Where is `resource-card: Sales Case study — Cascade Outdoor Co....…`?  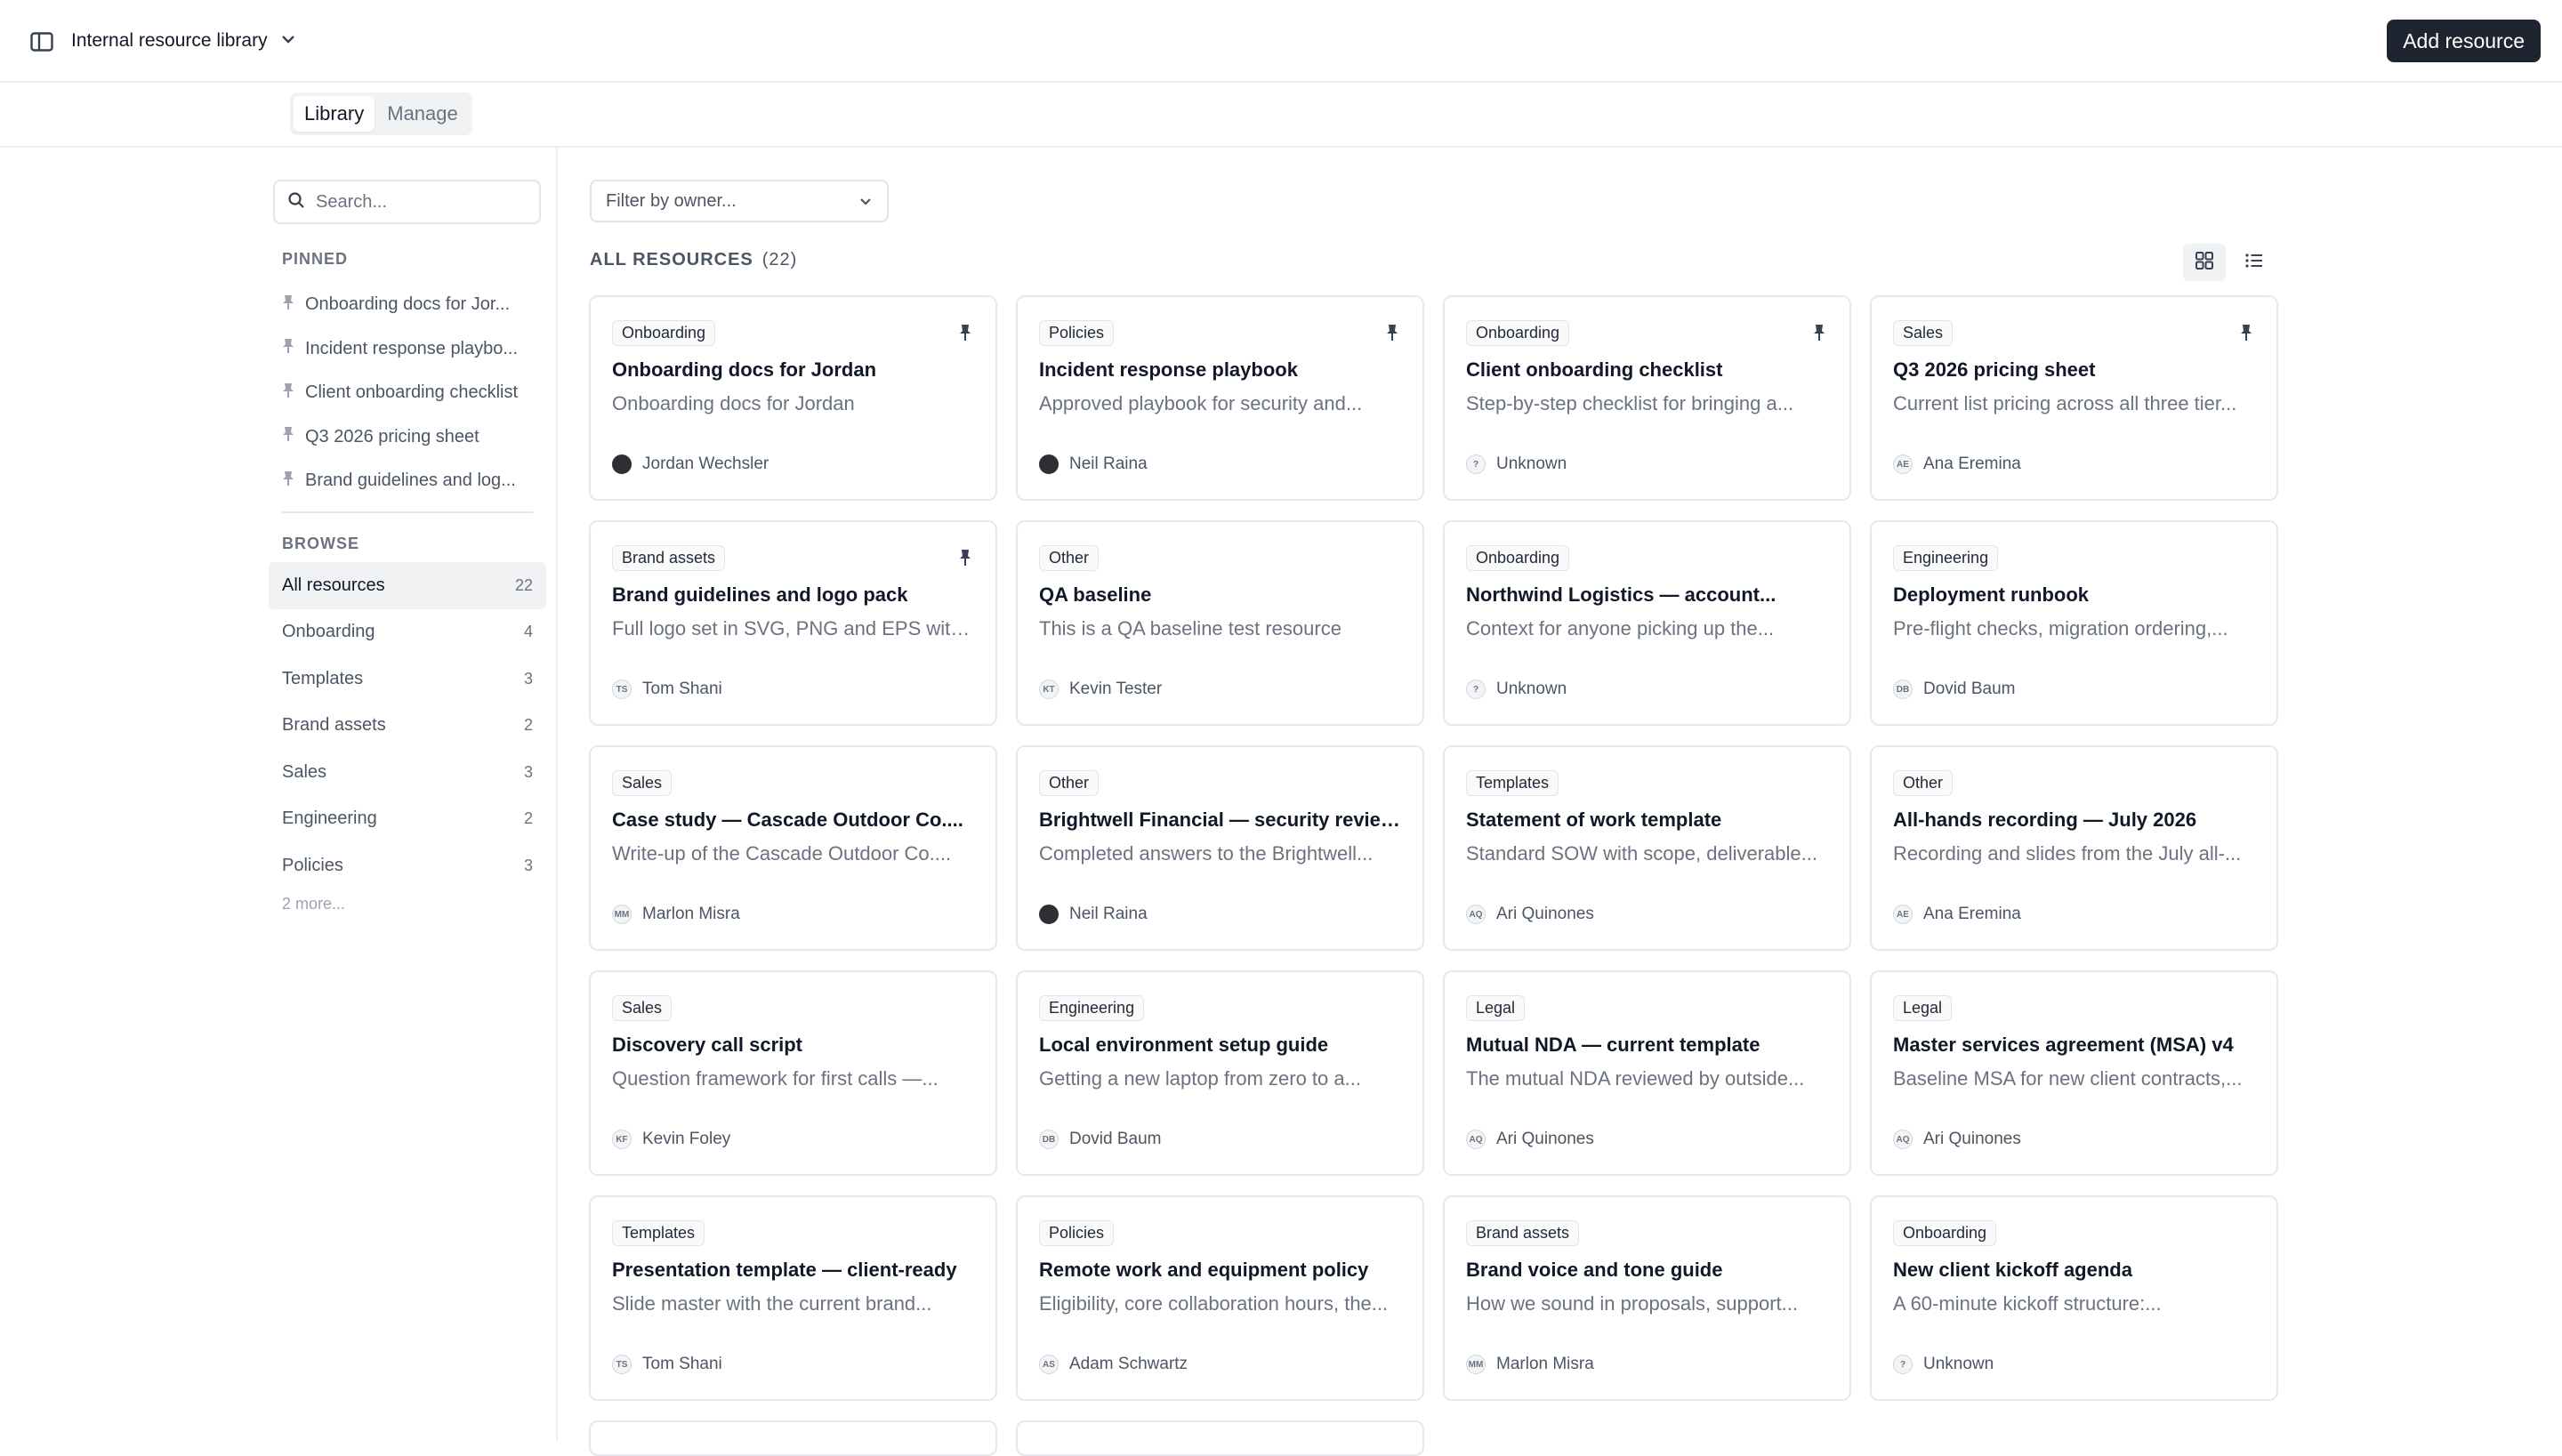
resource-card: Sales Case study — Cascade Outdoor Co....… is located at coordinates (793, 848).